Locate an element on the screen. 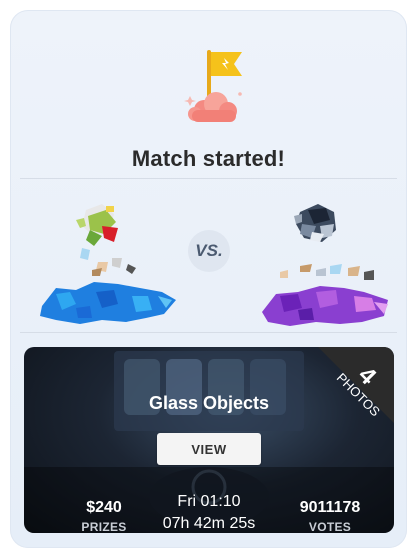  time-stat: Fri 01:10 07h 42m 25s is located at coordinates (209, 513).